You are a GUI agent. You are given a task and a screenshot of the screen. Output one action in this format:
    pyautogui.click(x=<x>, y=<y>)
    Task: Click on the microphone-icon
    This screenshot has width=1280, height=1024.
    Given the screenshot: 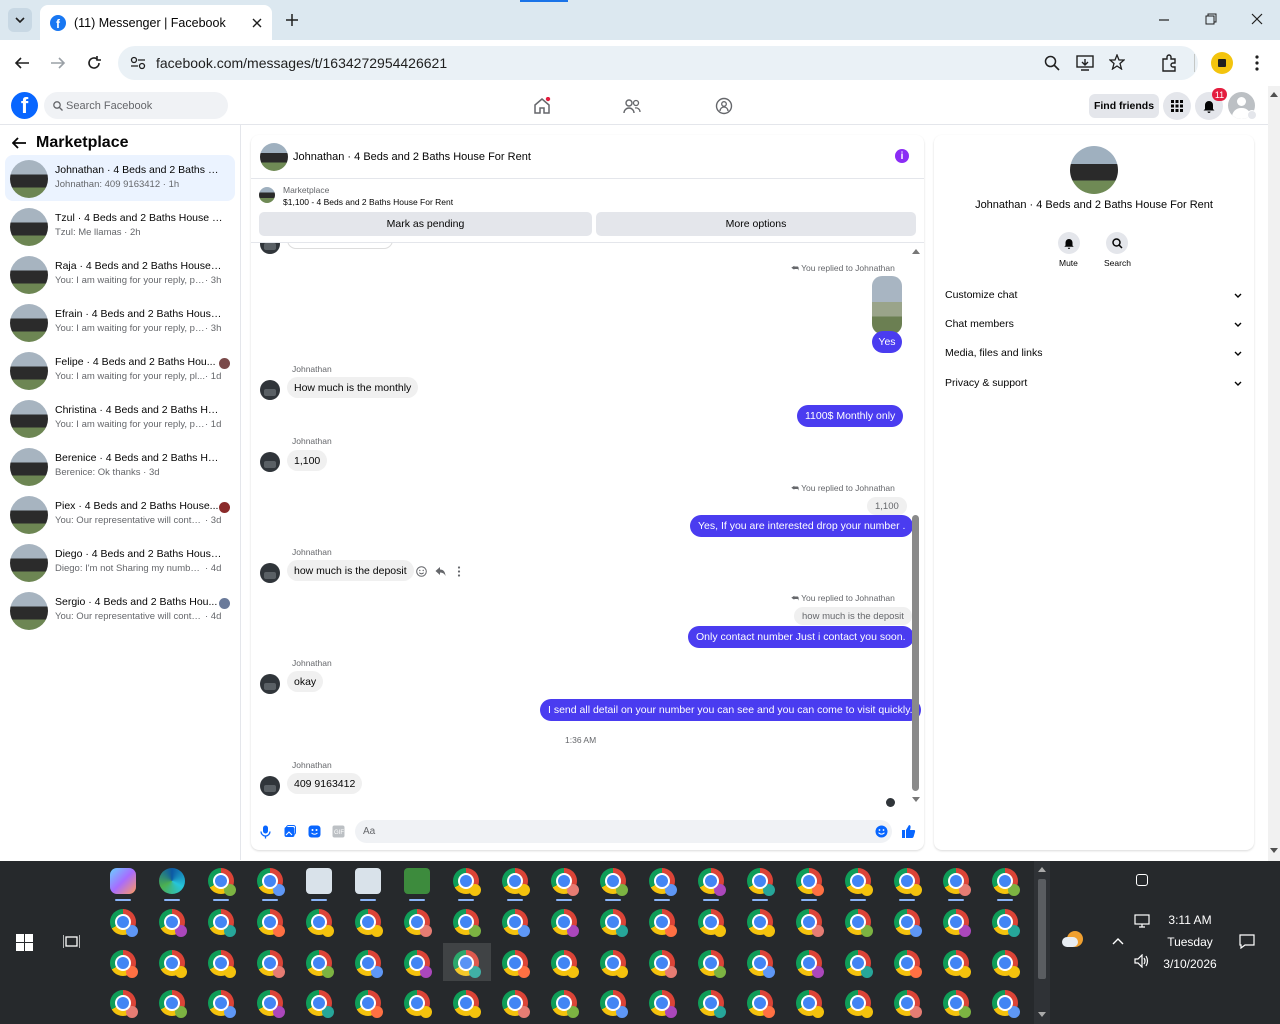 What is the action you would take?
    pyautogui.click(x=265, y=832)
    